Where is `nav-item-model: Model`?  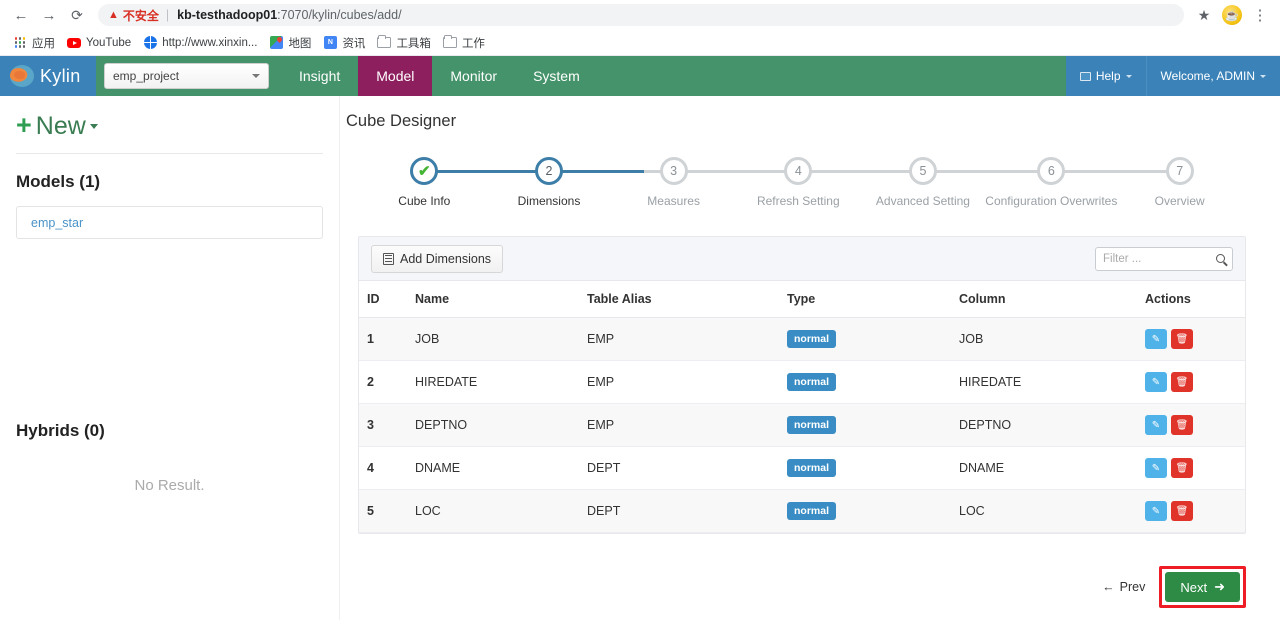 nav-item-model: Model is located at coordinates (395, 76).